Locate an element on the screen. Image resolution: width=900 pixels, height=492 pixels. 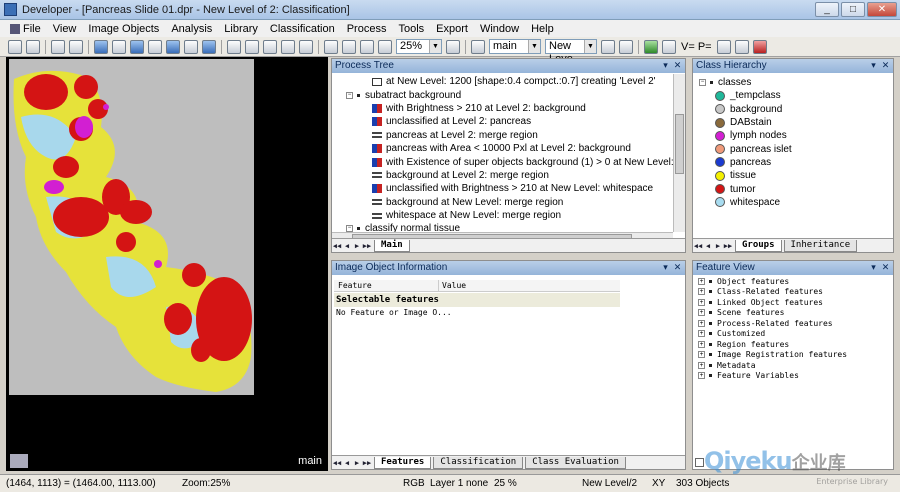
feature-group: + Feature Variables is located at coordinates (793, 376).